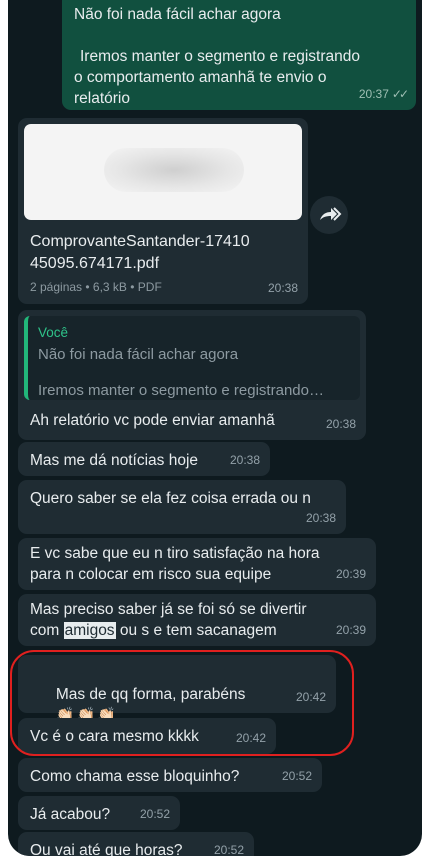 This screenshot has height=863, width=430. What do you see at coordinates (102, 98) in the screenshot?
I see `message-line: relatório` at bounding box center [102, 98].